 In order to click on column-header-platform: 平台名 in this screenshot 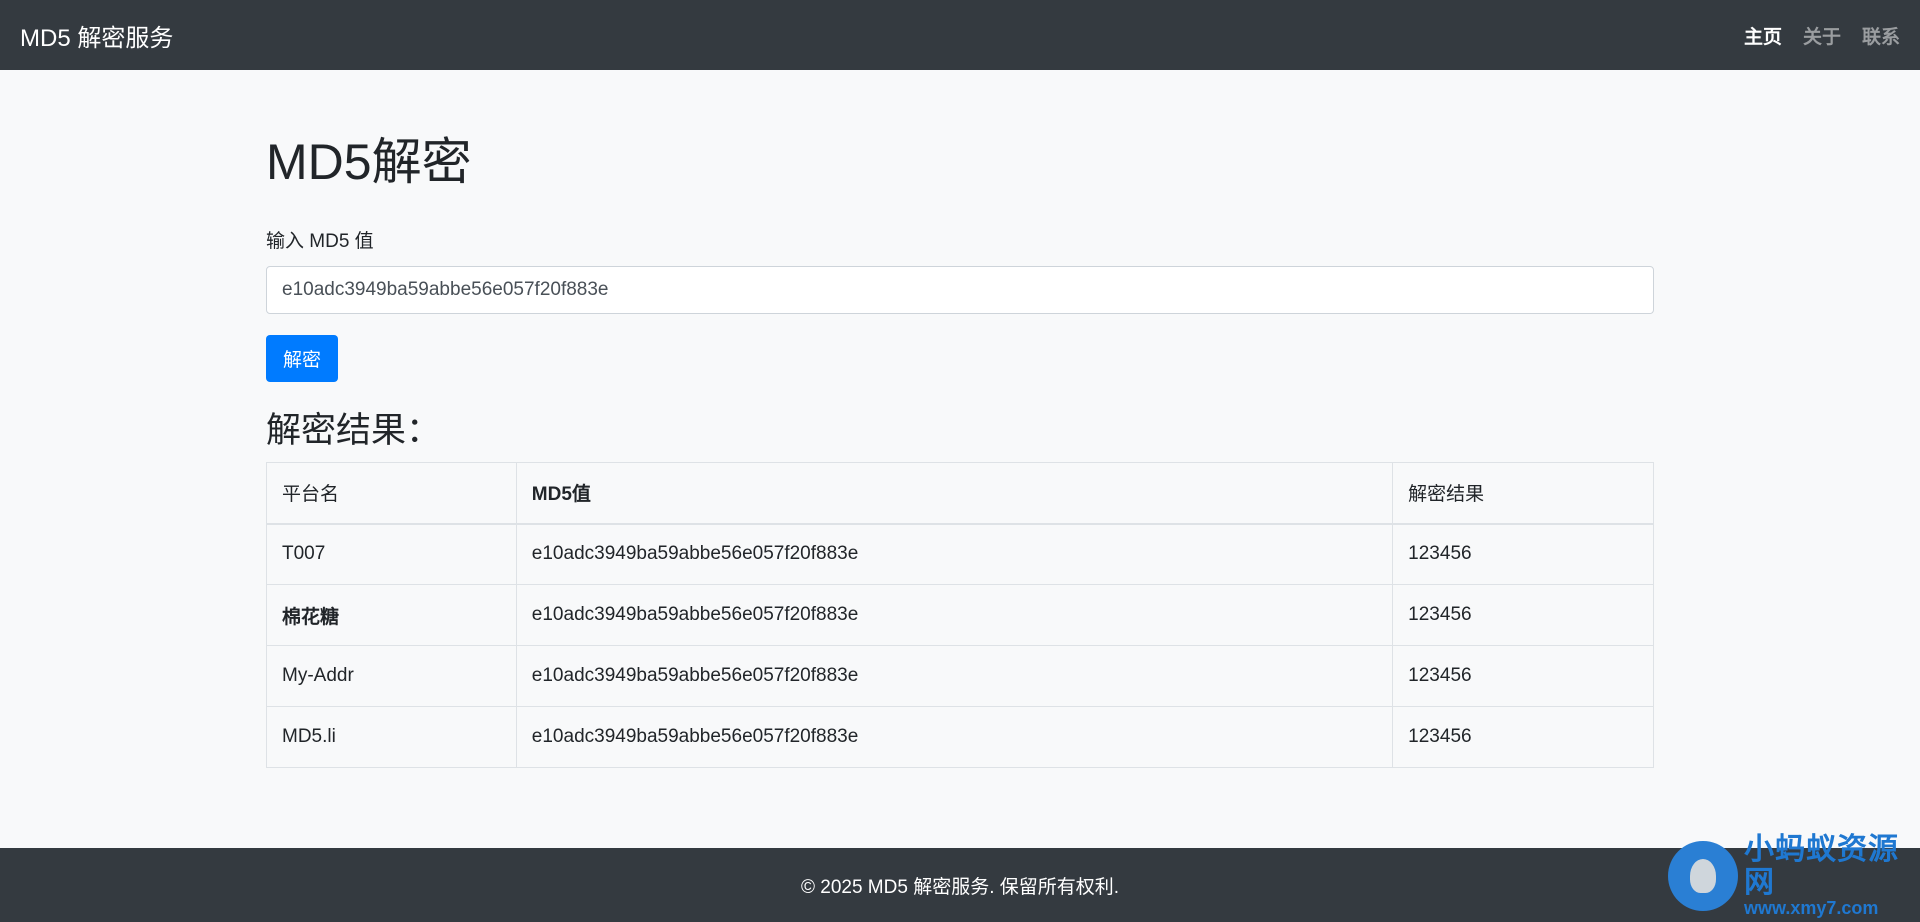, I will do `click(391, 493)`.